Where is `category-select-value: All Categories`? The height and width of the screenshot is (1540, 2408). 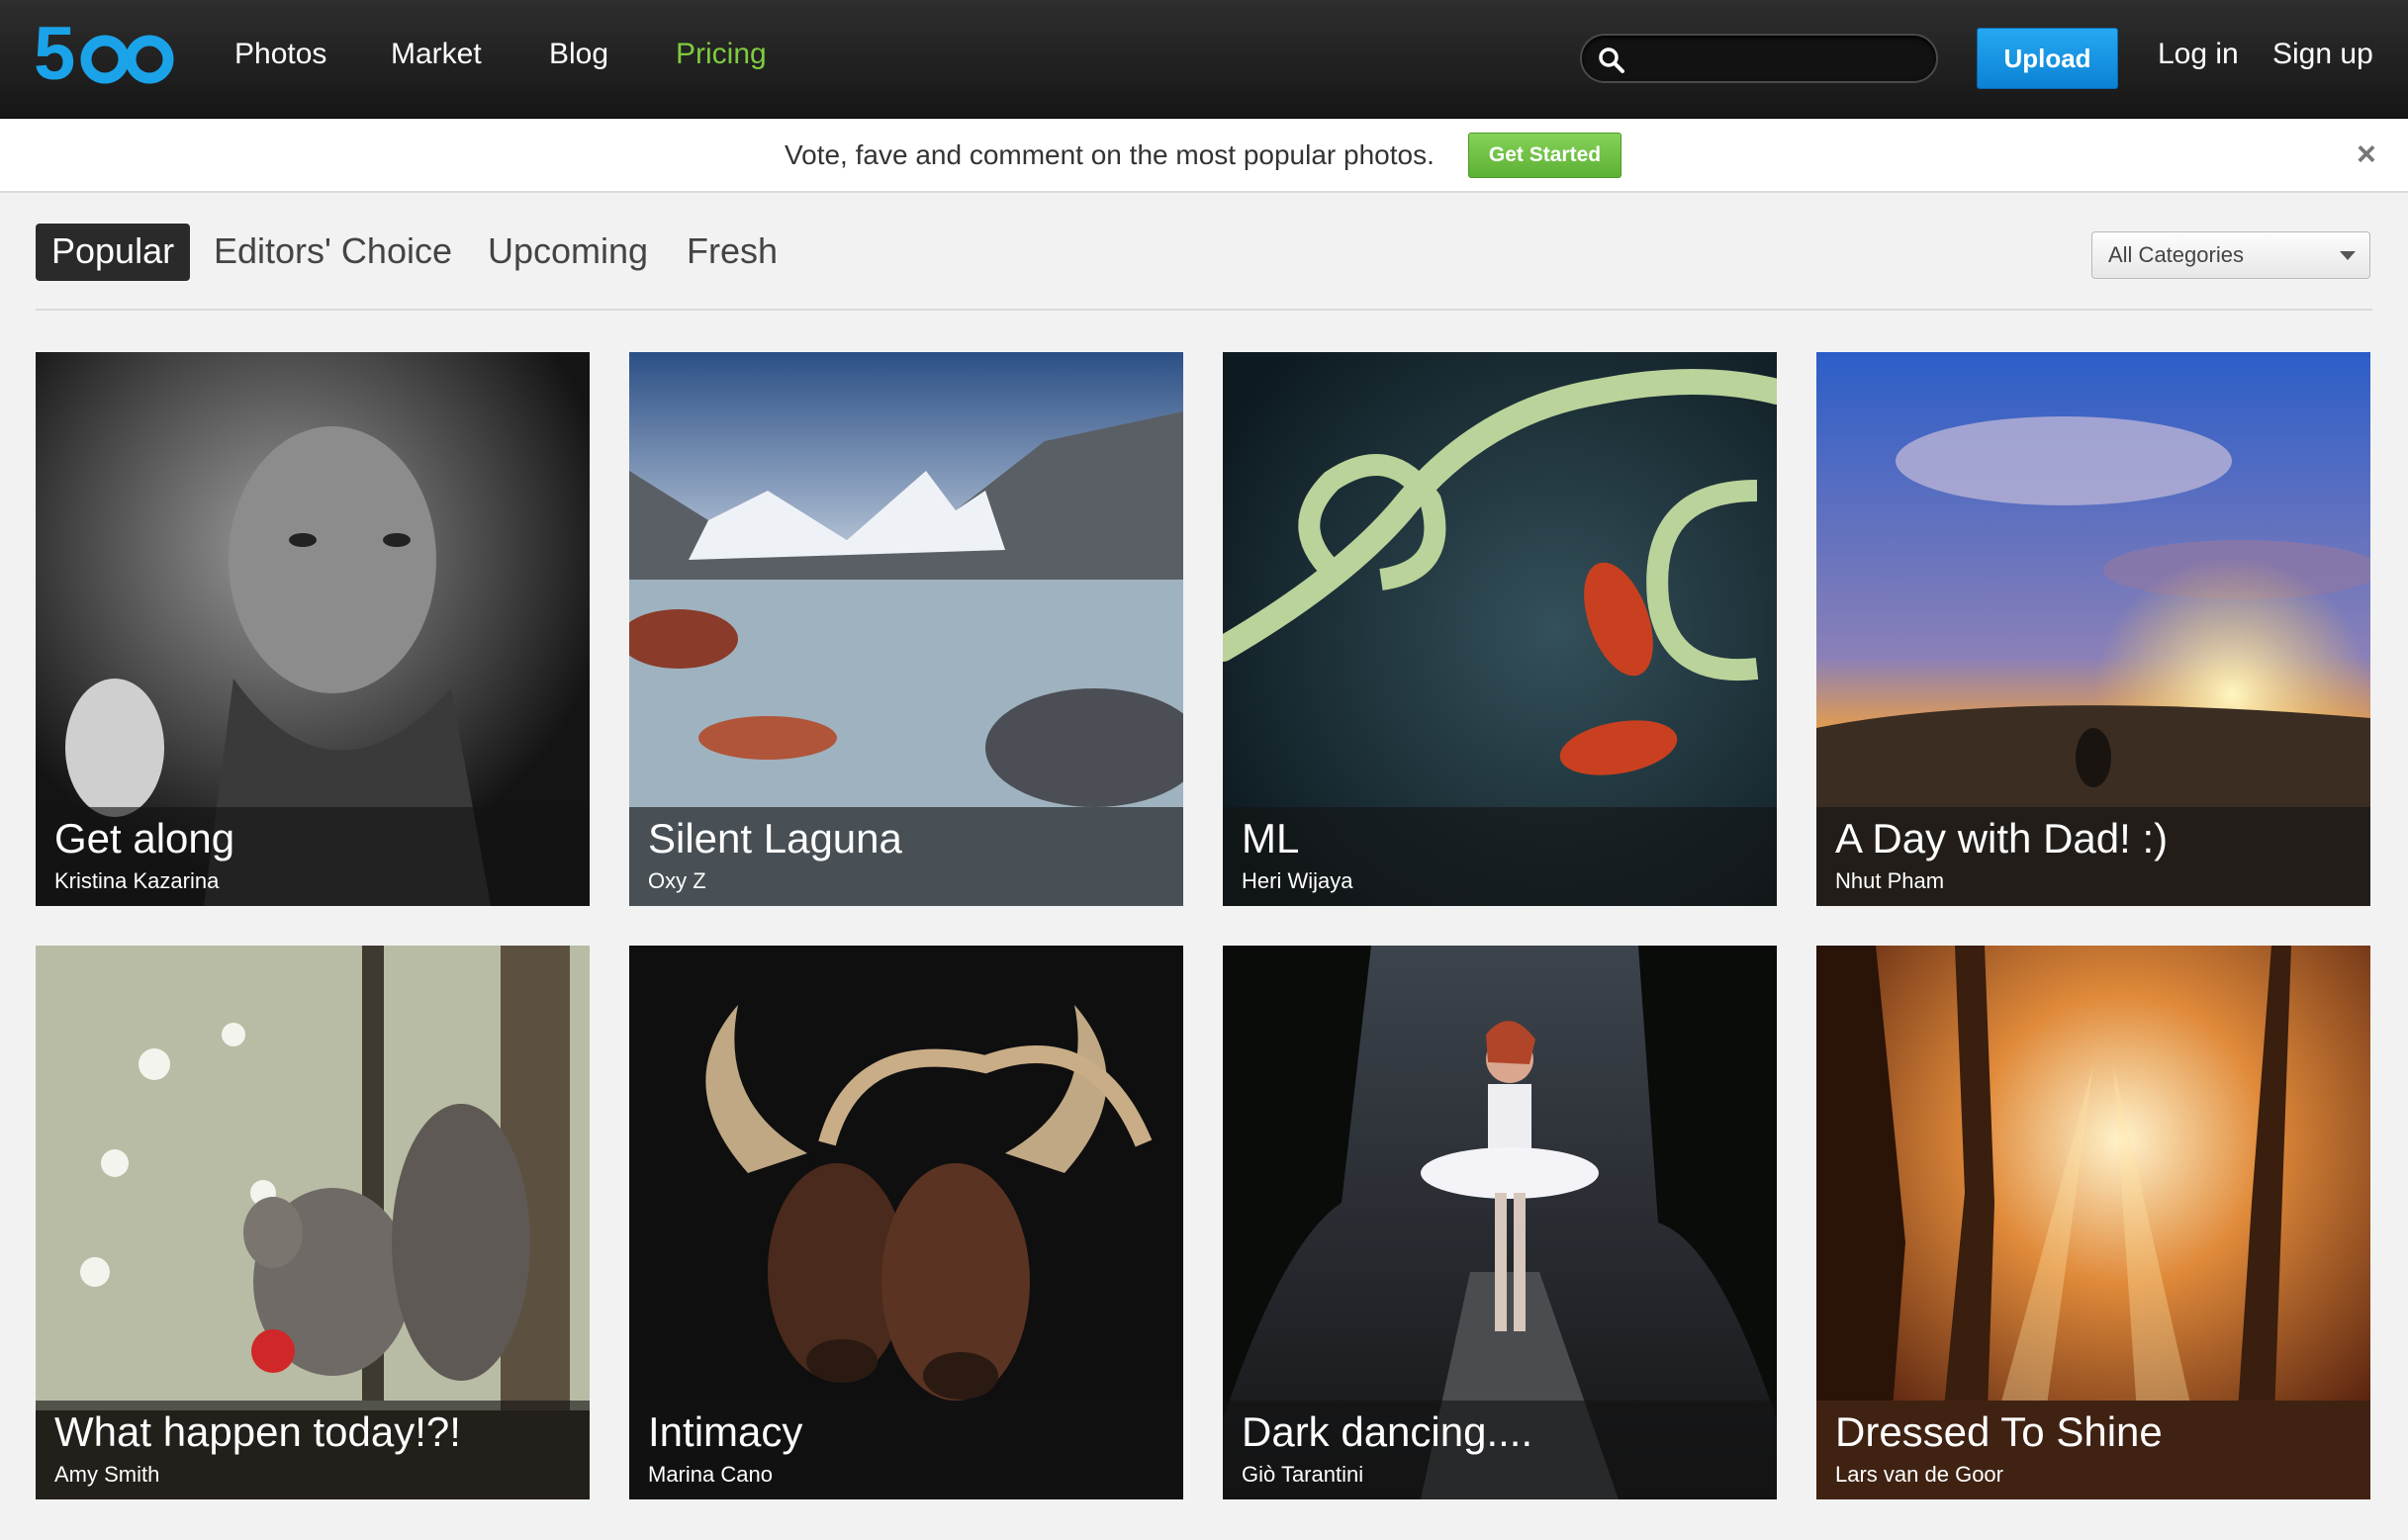 category-select-value: All Categories is located at coordinates (2176, 254).